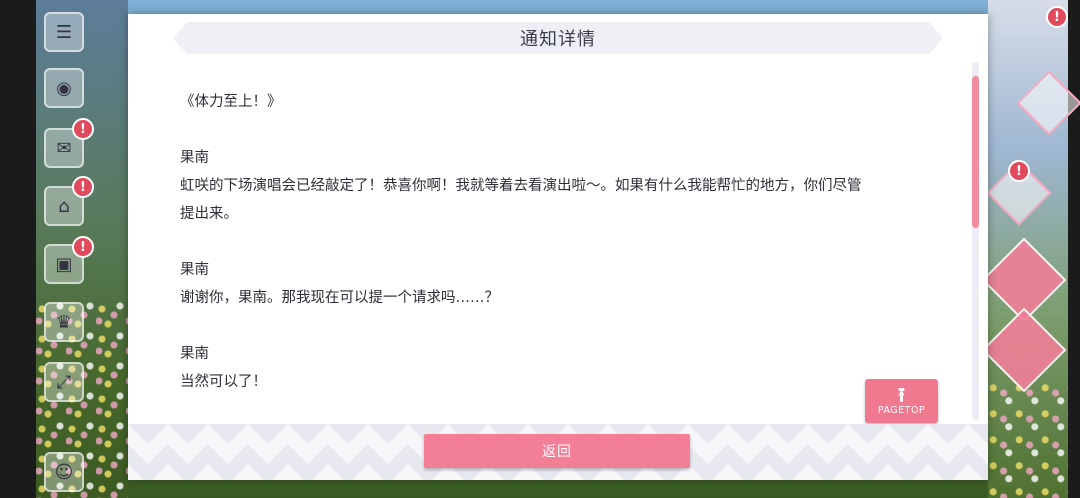 The width and height of the screenshot is (1080, 498). What do you see at coordinates (1074, 249) in the screenshot?
I see `screen-edge-right` at bounding box center [1074, 249].